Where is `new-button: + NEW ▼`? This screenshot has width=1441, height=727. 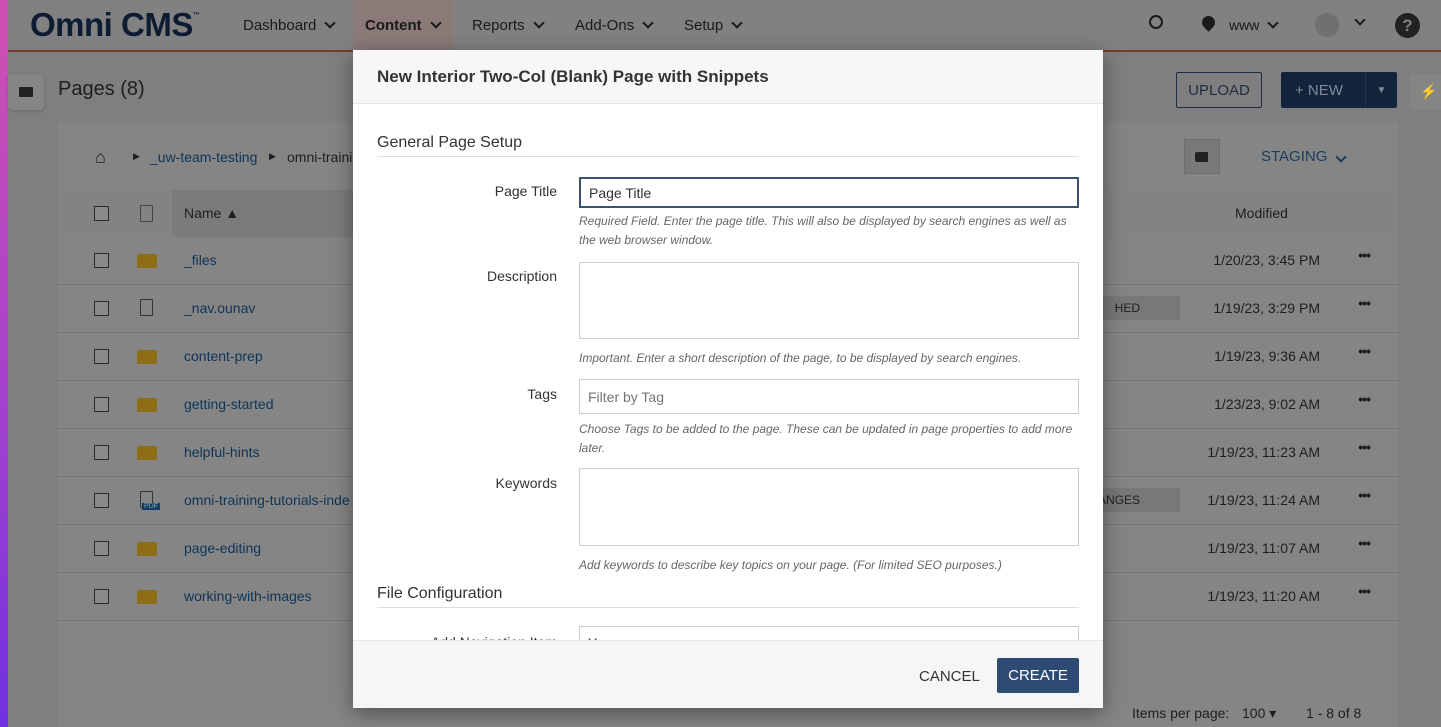 new-button: + NEW ▼ is located at coordinates (1339, 90).